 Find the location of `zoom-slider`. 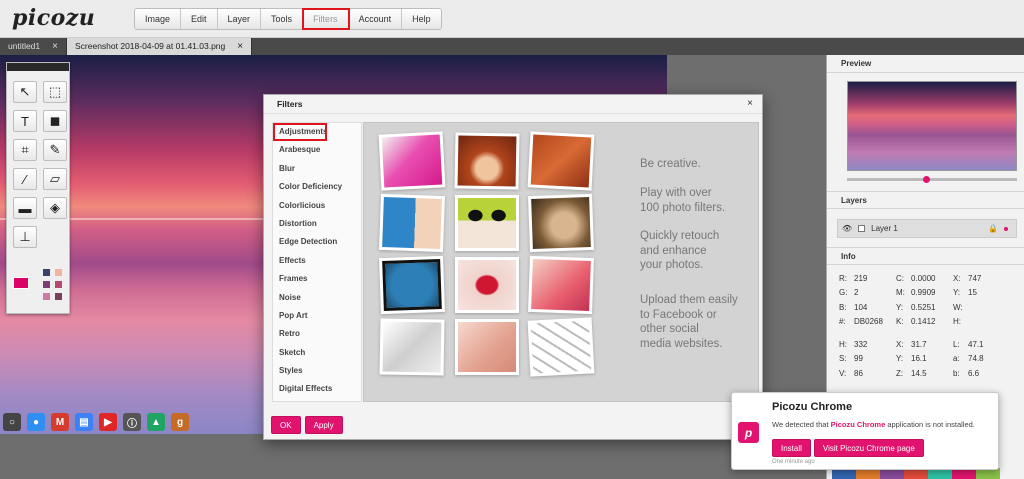

zoom-slider is located at coordinates (932, 179).